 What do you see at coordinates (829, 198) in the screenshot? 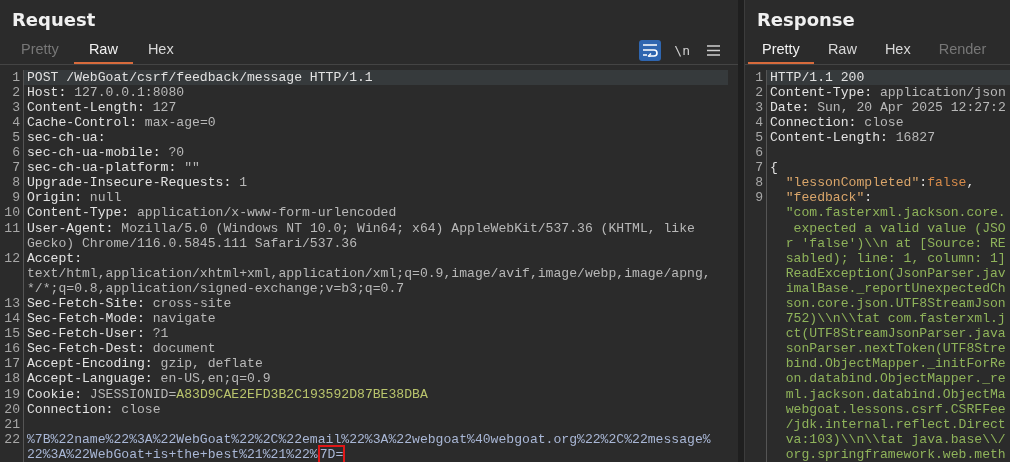
I see `code-line: "feedback":` at bounding box center [829, 198].